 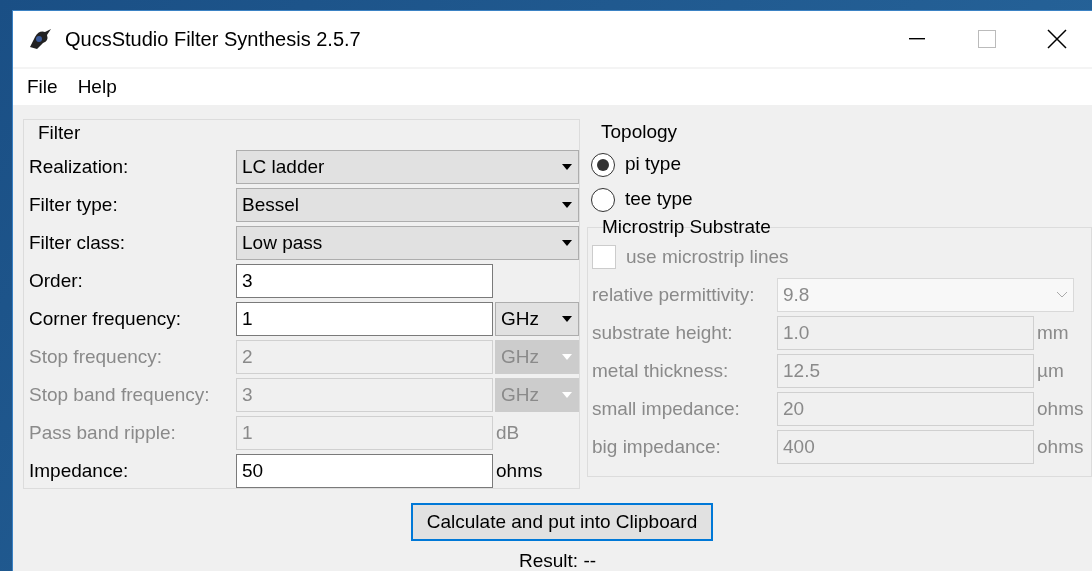 What do you see at coordinates (407, 167) in the screenshot?
I see `dropdown: LC ladder` at bounding box center [407, 167].